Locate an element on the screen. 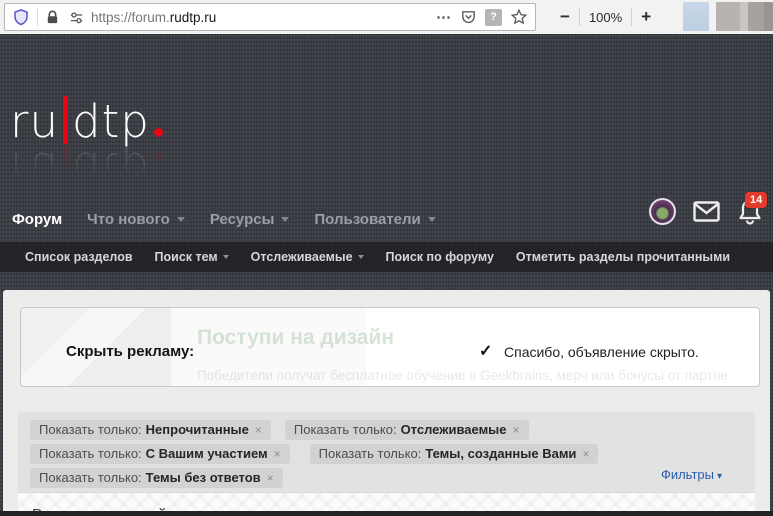 The width and height of the screenshot is (773, 516). user-avatar is located at coordinates (662, 211).